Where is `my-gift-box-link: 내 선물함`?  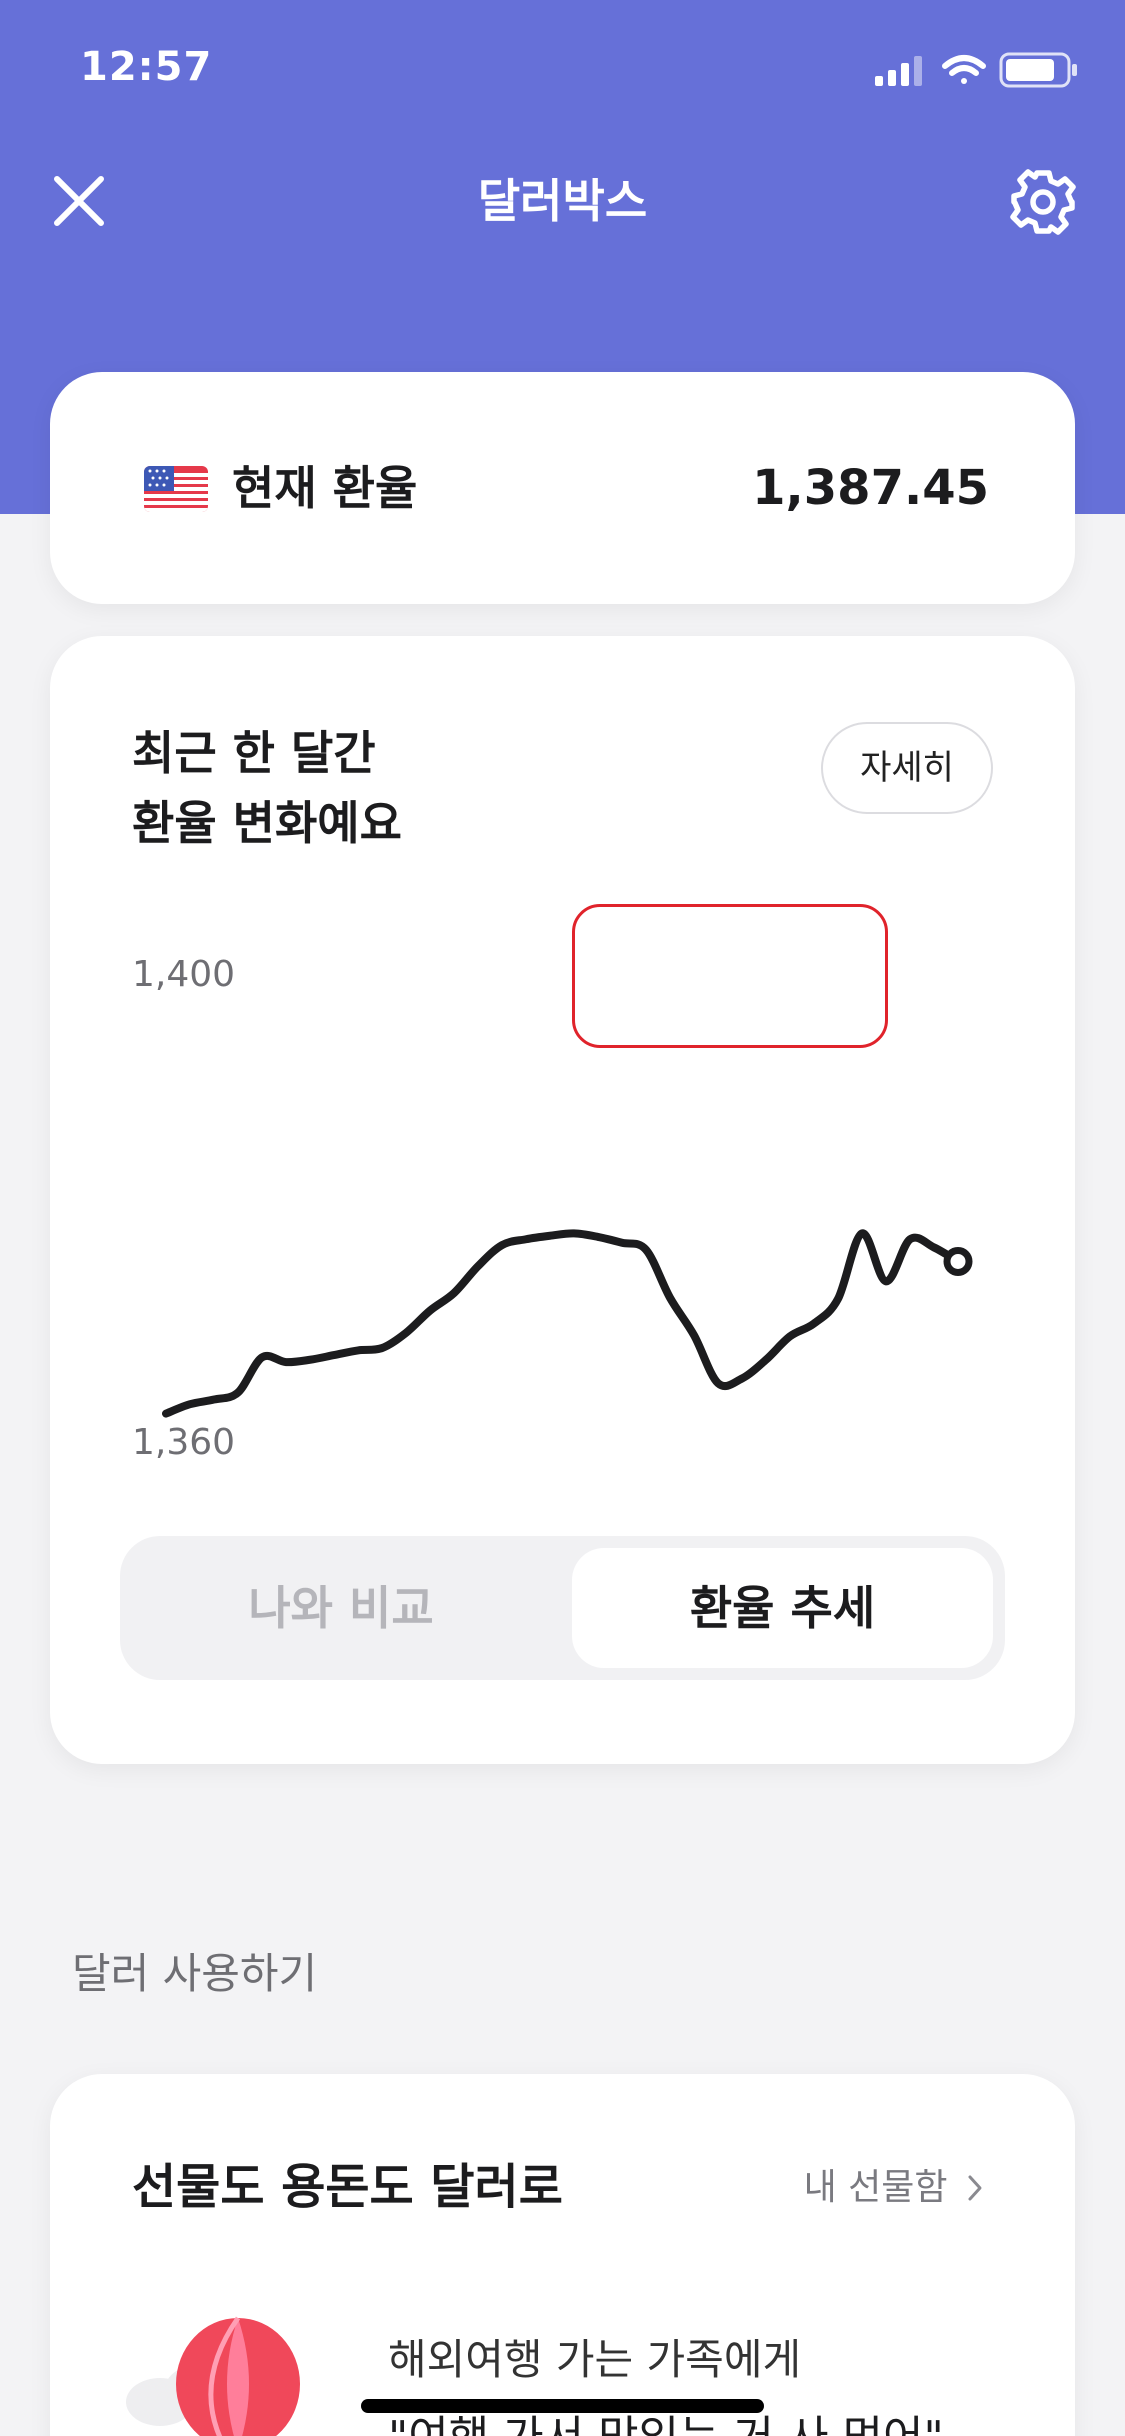 my-gift-box-link: 내 선물함 is located at coordinates (894, 2188).